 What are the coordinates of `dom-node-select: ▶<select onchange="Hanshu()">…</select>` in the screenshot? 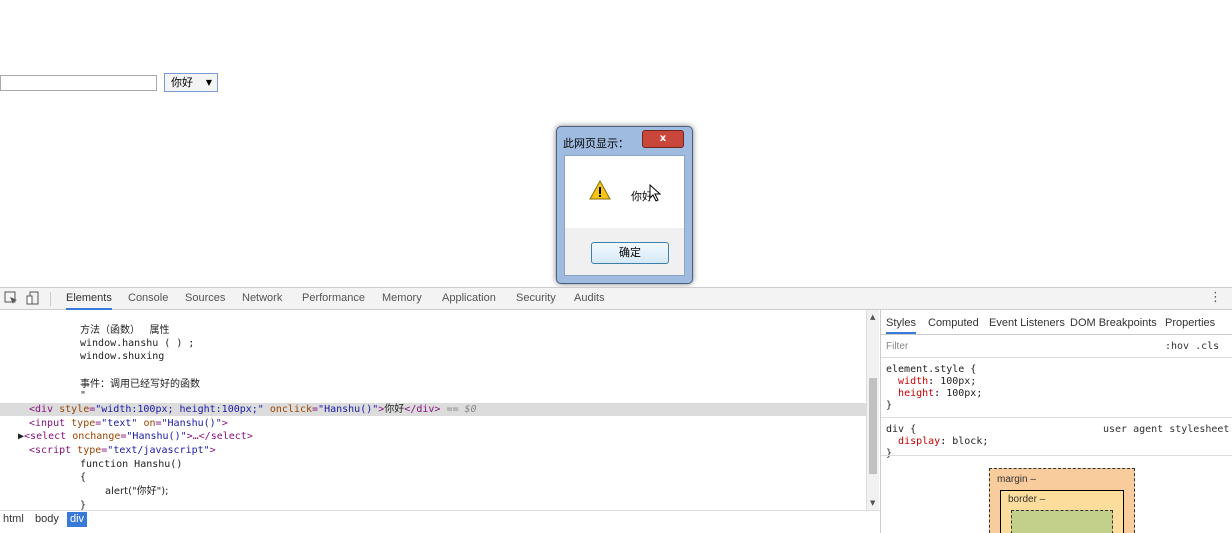 It's located at (135, 436).